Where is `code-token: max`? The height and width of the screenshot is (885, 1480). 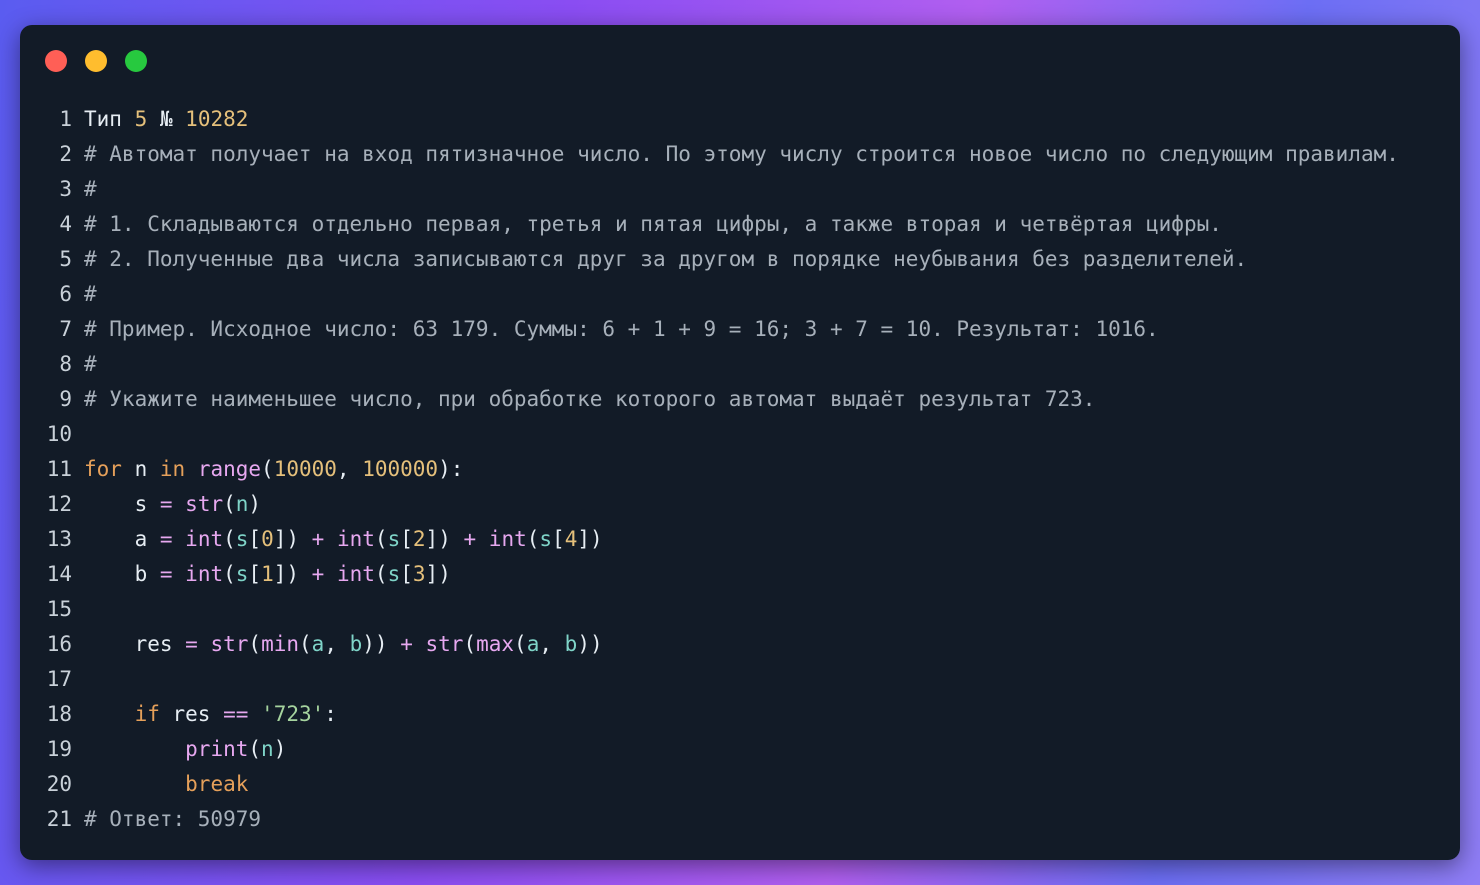
code-token: max is located at coordinates (495, 644).